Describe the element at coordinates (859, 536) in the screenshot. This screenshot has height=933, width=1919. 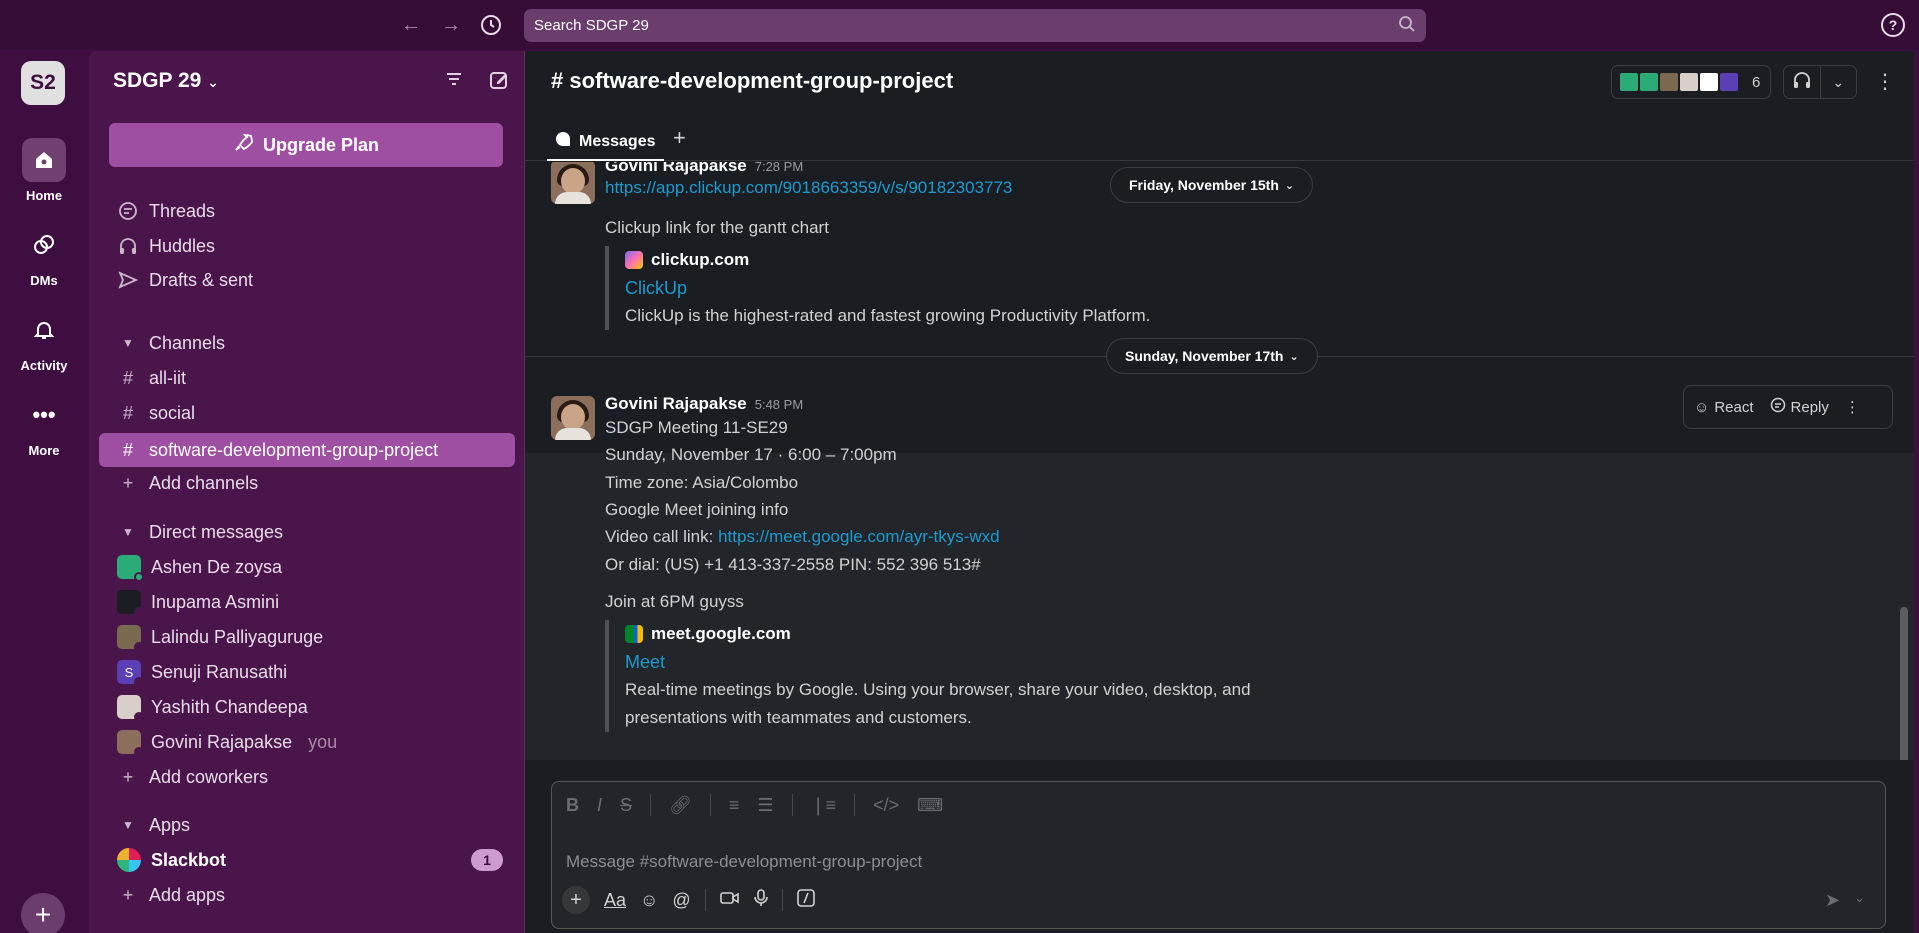
I see `video-call-link: https://meet.google.com/ayr-tkys-wxd` at that location.